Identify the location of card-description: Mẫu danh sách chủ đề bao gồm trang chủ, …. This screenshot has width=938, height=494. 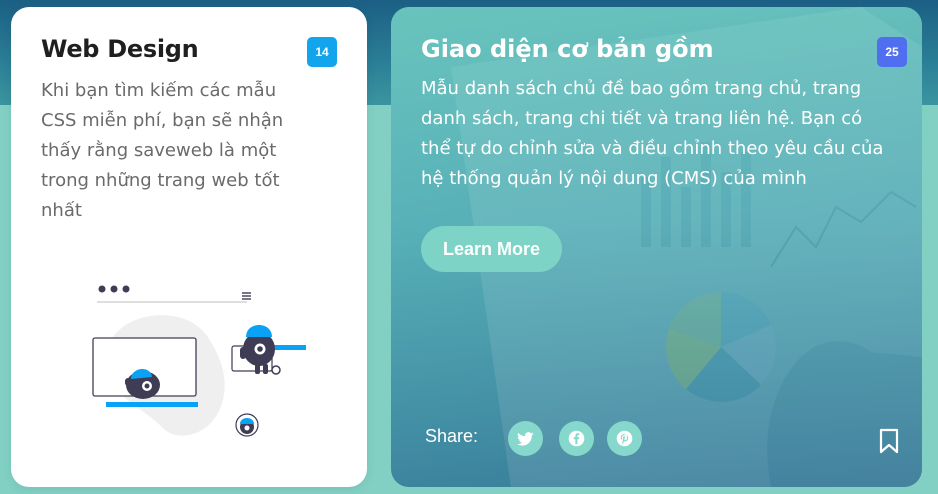
(652, 133).